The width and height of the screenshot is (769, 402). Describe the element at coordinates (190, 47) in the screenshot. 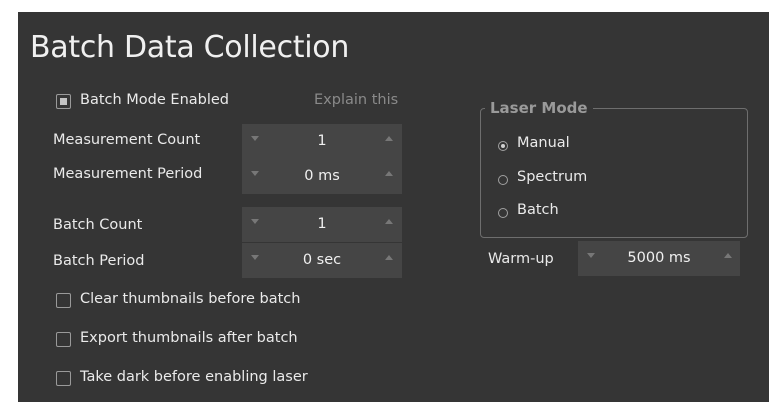

I see `page-title: Batch Data Collection` at that location.